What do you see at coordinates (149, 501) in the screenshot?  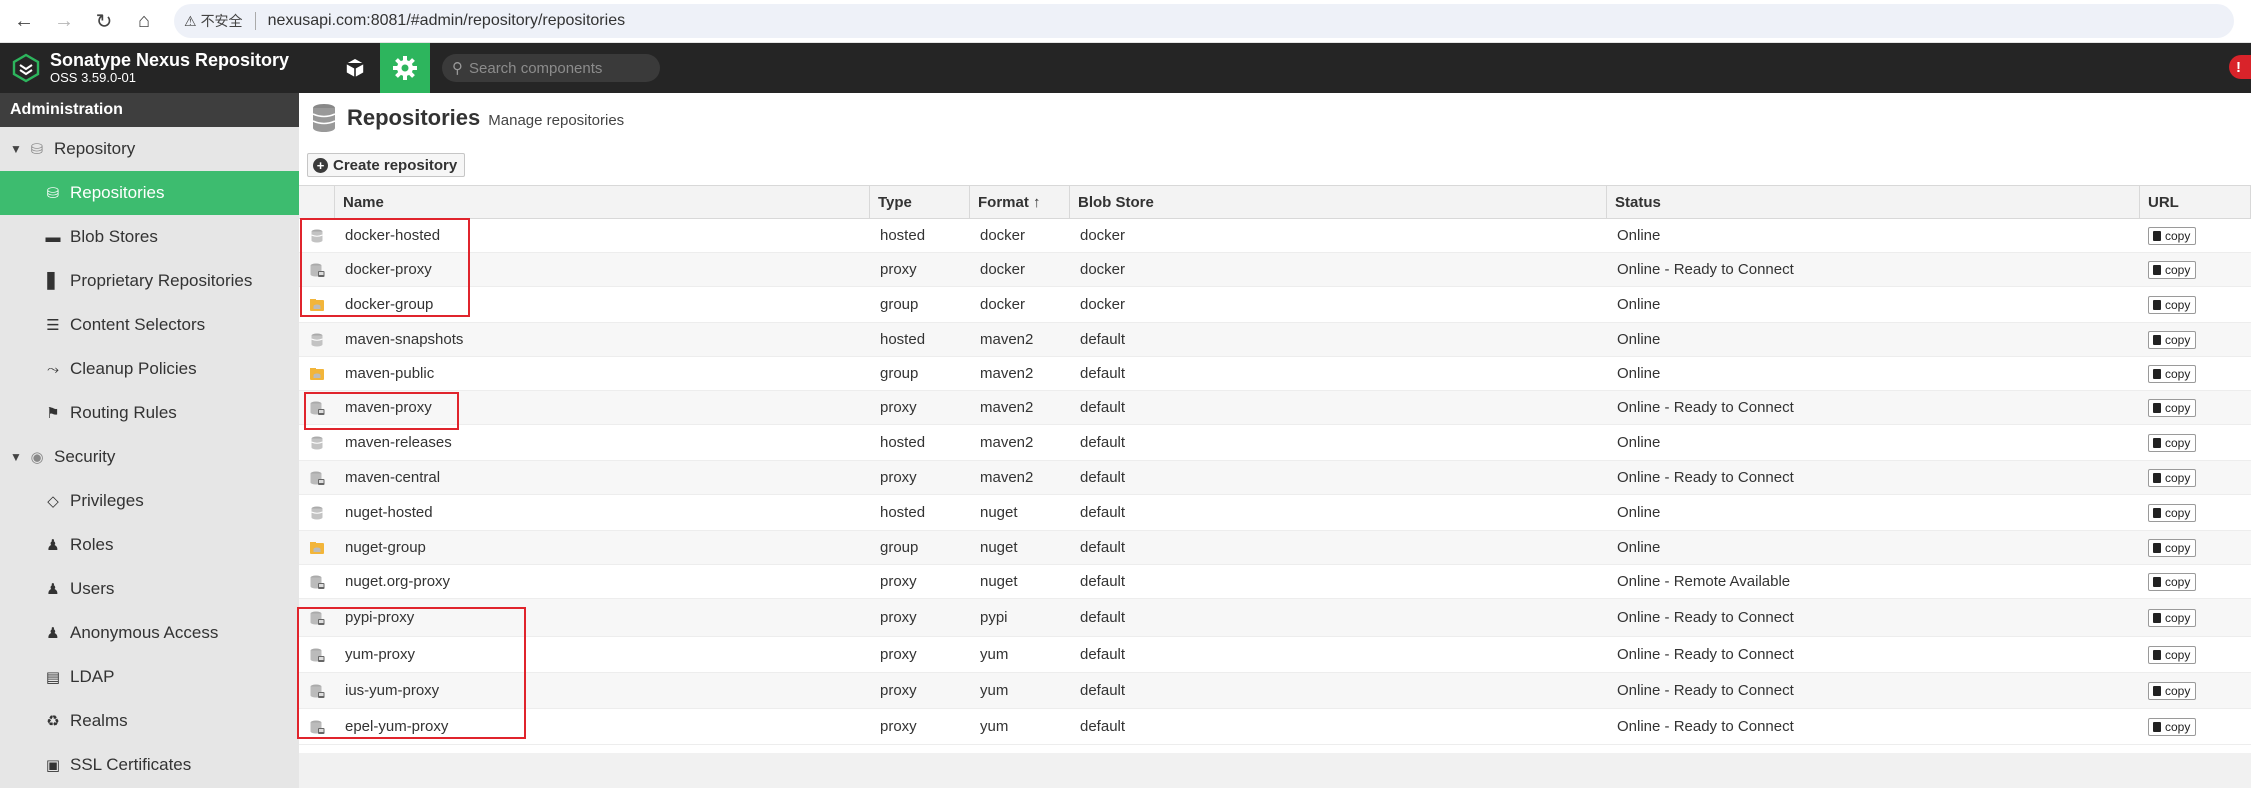 I see `sidebar-item-privileges: ◇ Privileges` at bounding box center [149, 501].